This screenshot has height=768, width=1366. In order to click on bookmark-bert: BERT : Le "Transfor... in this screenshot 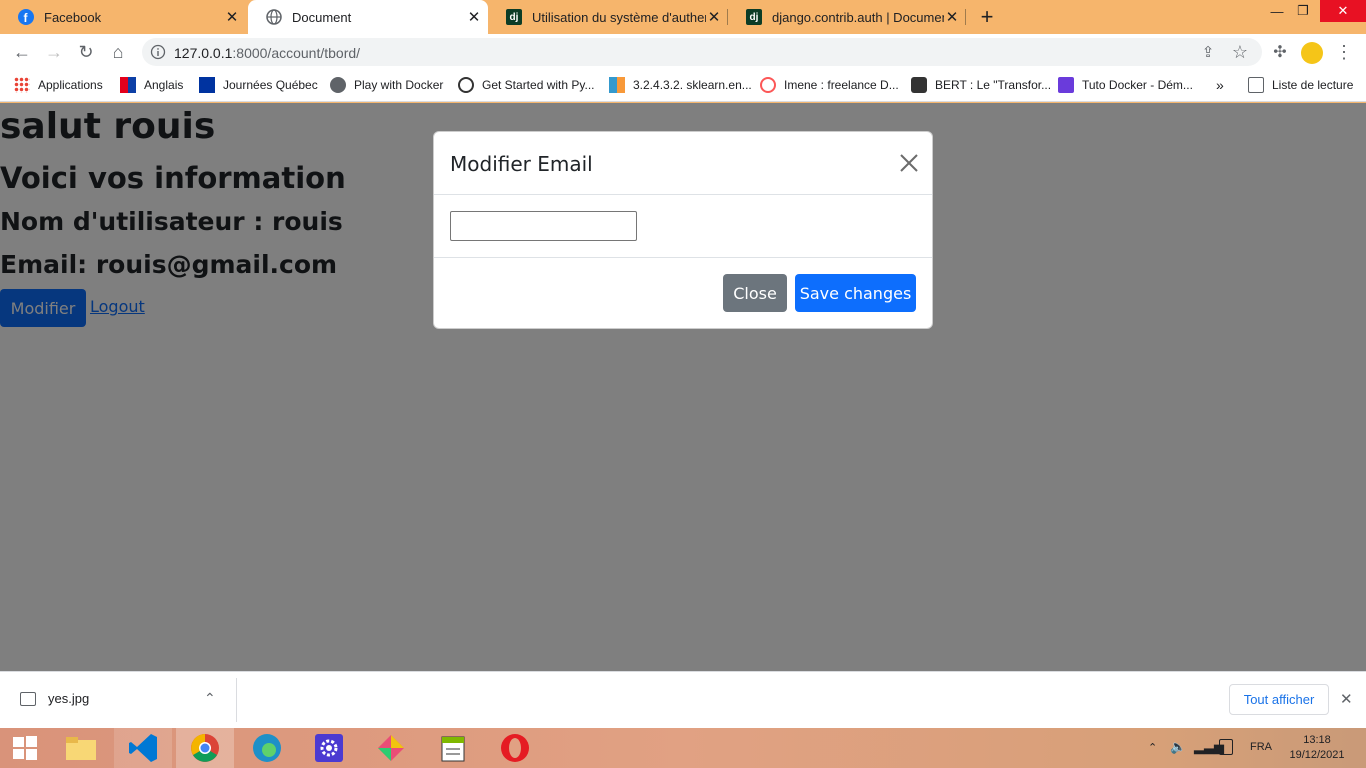, I will do `click(981, 85)`.